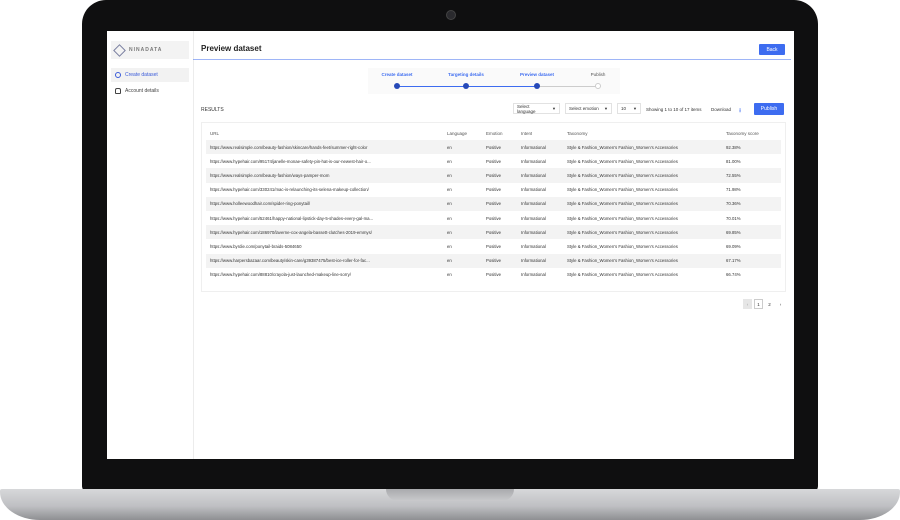  I want to click on step-targeting-details: Targeting details, so click(466, 74).